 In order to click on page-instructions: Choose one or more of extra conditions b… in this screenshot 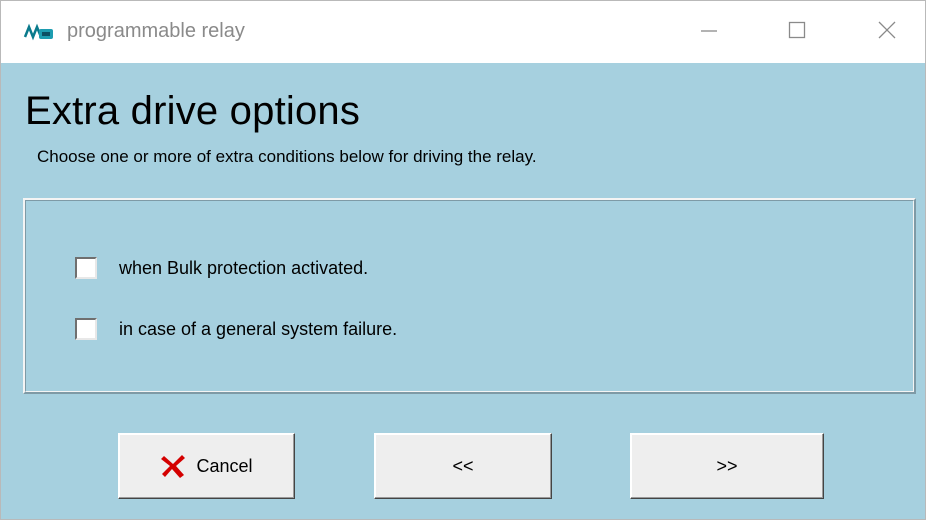, I will do `click(287, 156)`.